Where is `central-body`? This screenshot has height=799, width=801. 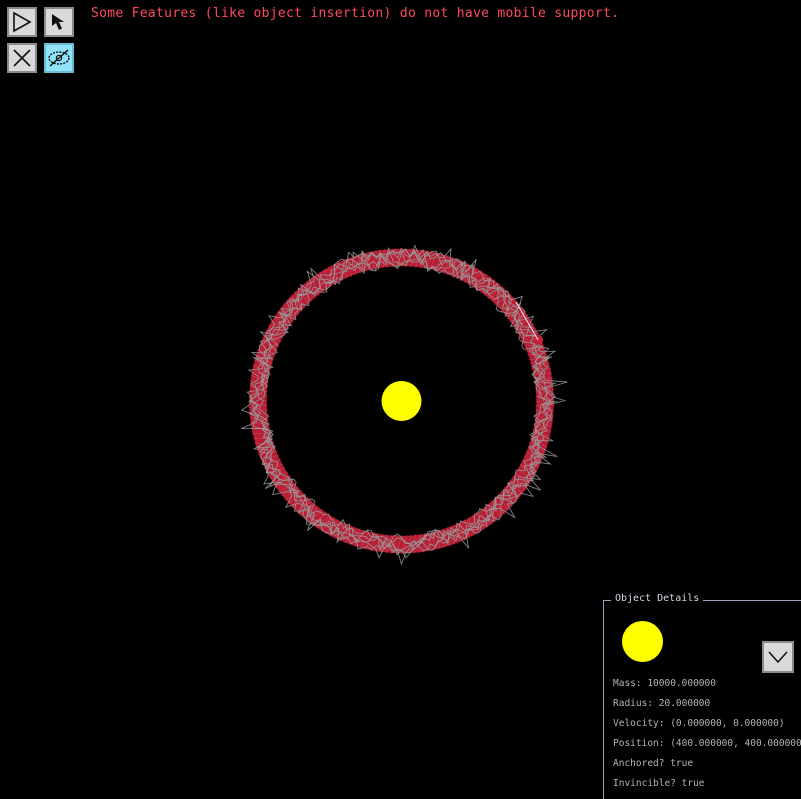
central-body is located at coordinates (401, 401).